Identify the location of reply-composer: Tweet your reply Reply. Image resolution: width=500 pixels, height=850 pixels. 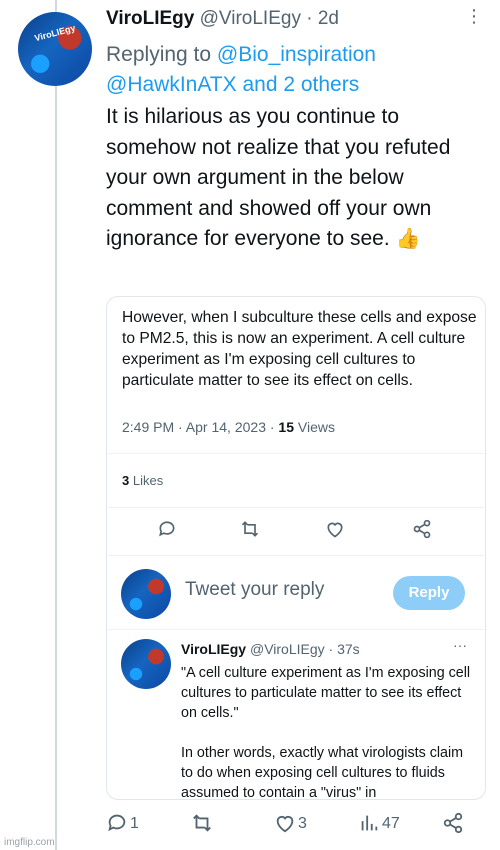
(296, 593).